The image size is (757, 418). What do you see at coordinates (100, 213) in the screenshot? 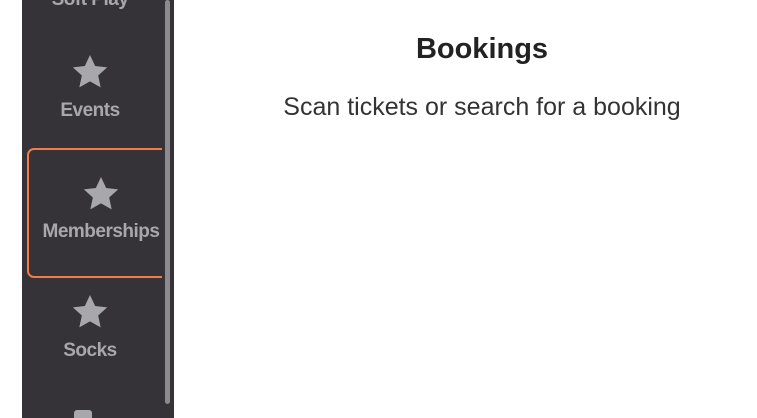
I see `sidebar-item-memberships: Memberships` at bounding box center [100, 213].